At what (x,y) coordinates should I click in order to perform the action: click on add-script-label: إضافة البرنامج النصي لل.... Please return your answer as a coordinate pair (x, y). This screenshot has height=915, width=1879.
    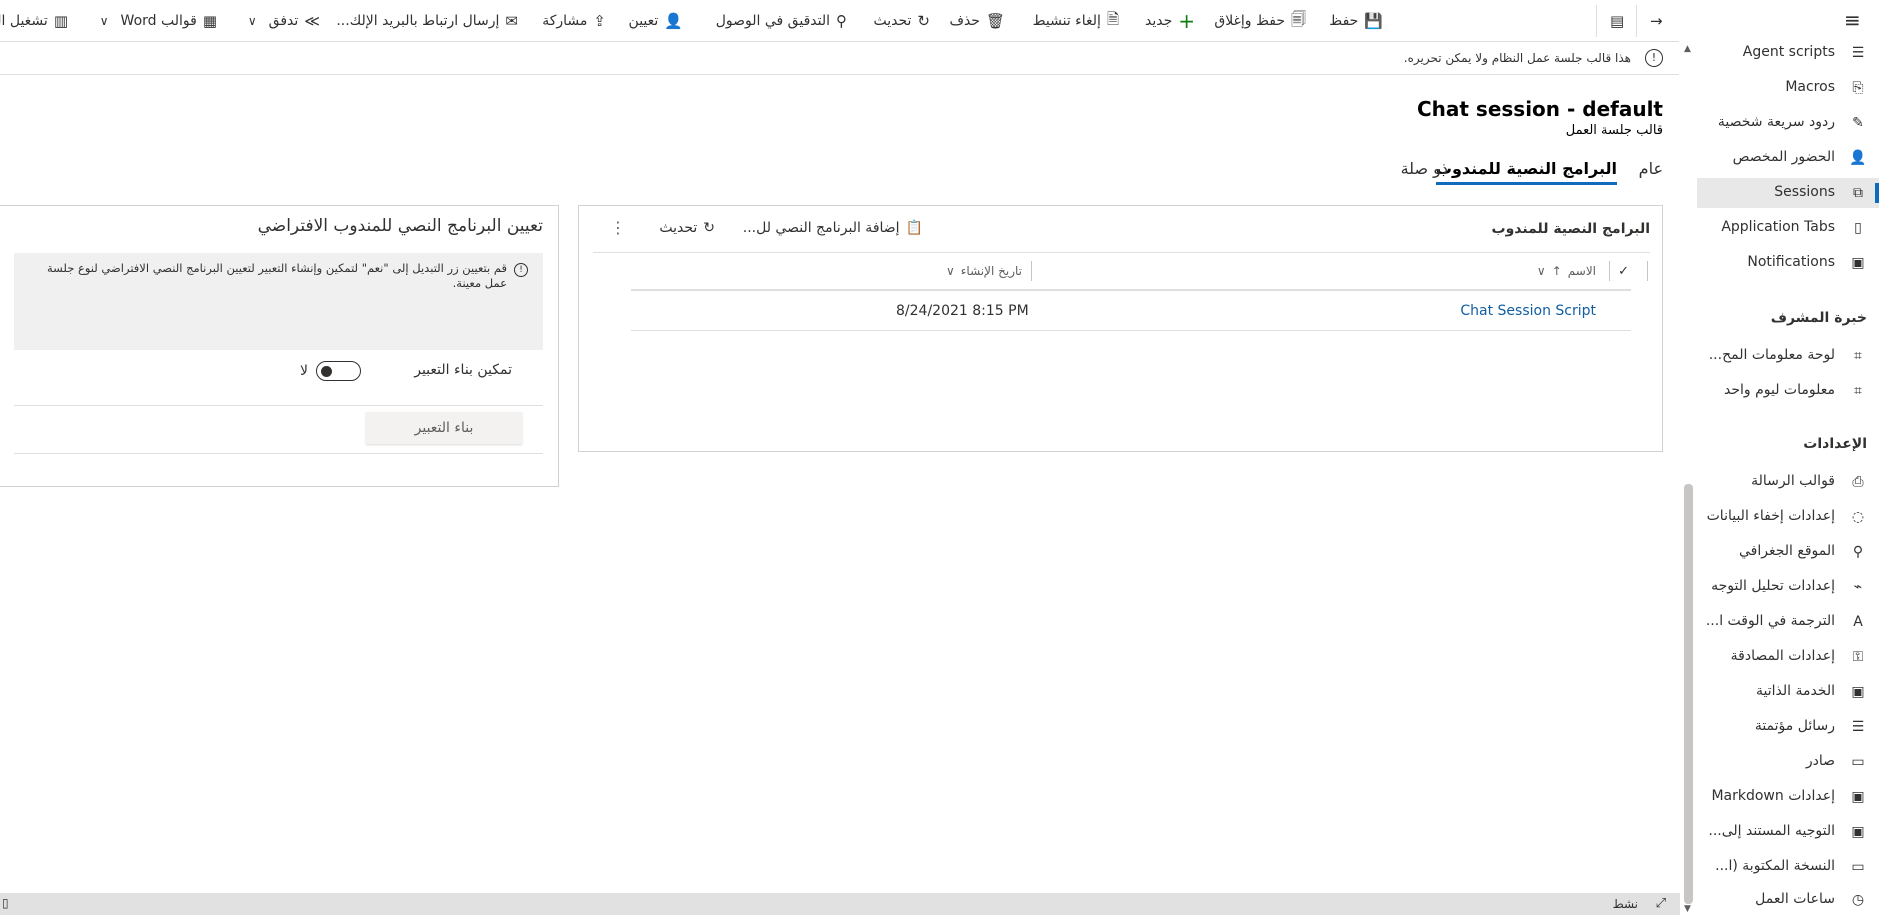
    Looking at the image, I should click on (821, 228).